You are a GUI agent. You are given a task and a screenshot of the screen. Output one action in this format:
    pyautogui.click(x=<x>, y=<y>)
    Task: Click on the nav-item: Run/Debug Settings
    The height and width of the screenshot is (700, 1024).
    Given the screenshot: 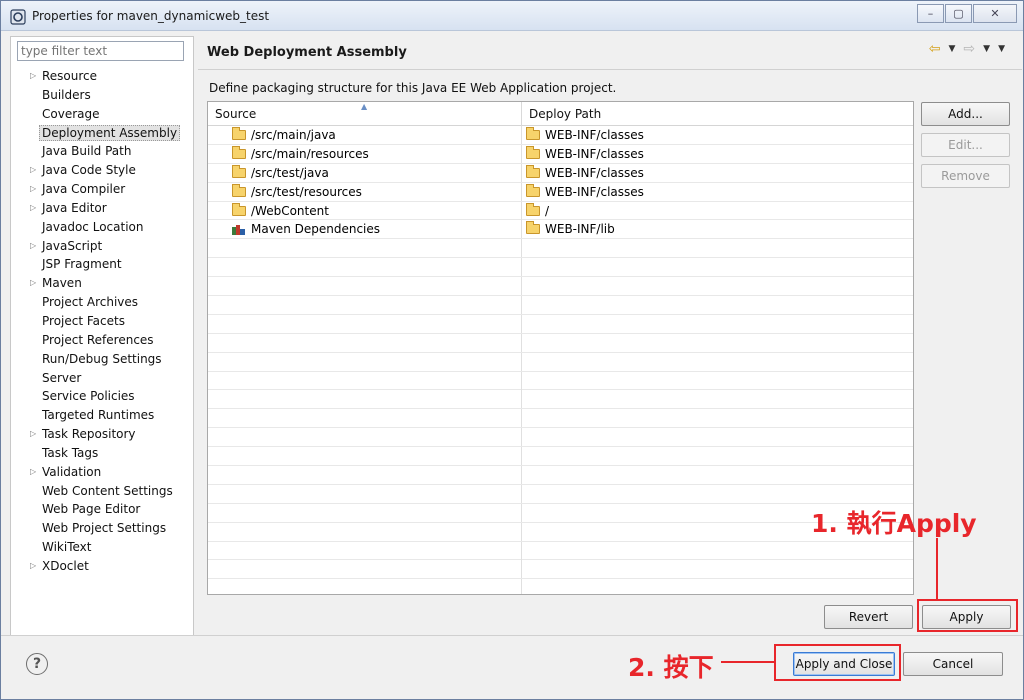 What is the action you would take?
    pyautogui.click(x=102, y=359)
    